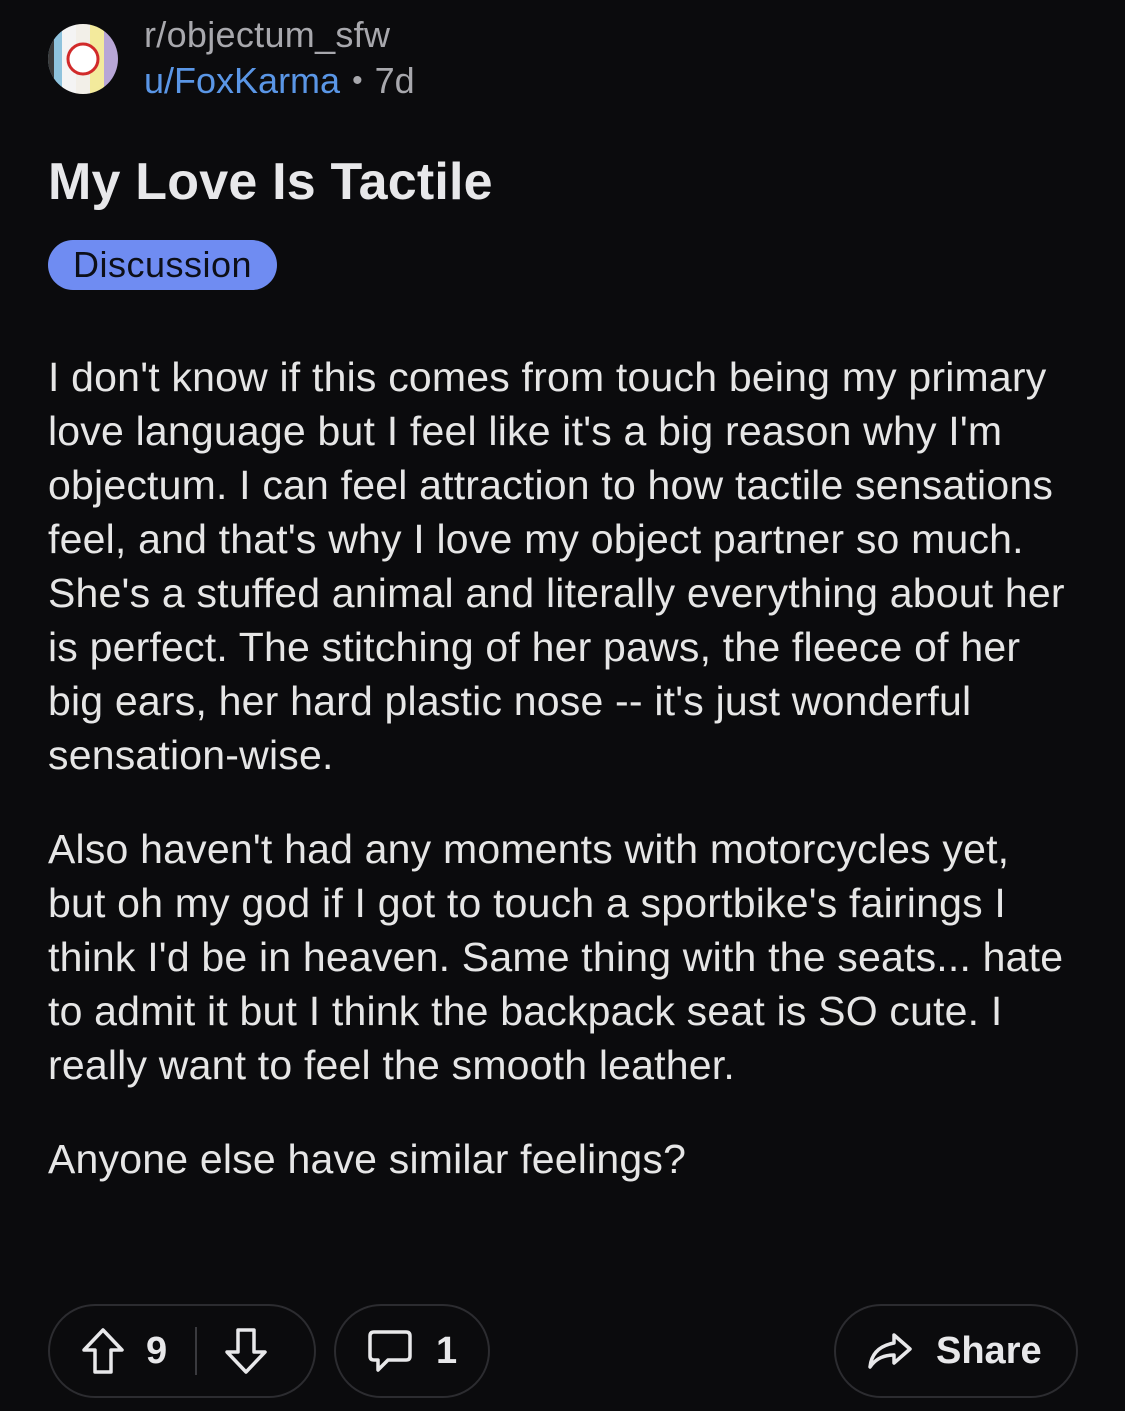 The height and width of the screenshot is (1411, 1125). I want to click on post-paragraph: Anyone else have similar feelings?, so click(367, 1159).